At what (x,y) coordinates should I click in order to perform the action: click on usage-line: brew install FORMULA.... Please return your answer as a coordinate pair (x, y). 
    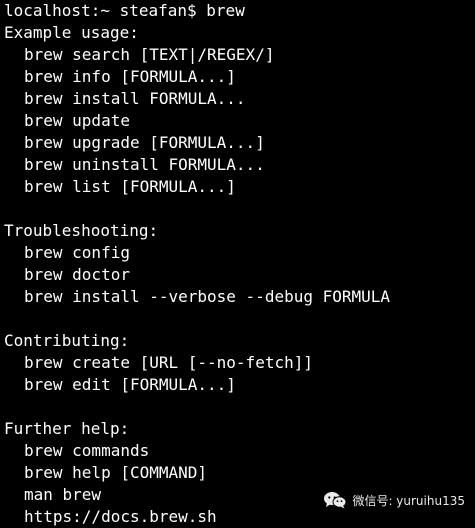
    Looking at the image, I should click on (135, 98).